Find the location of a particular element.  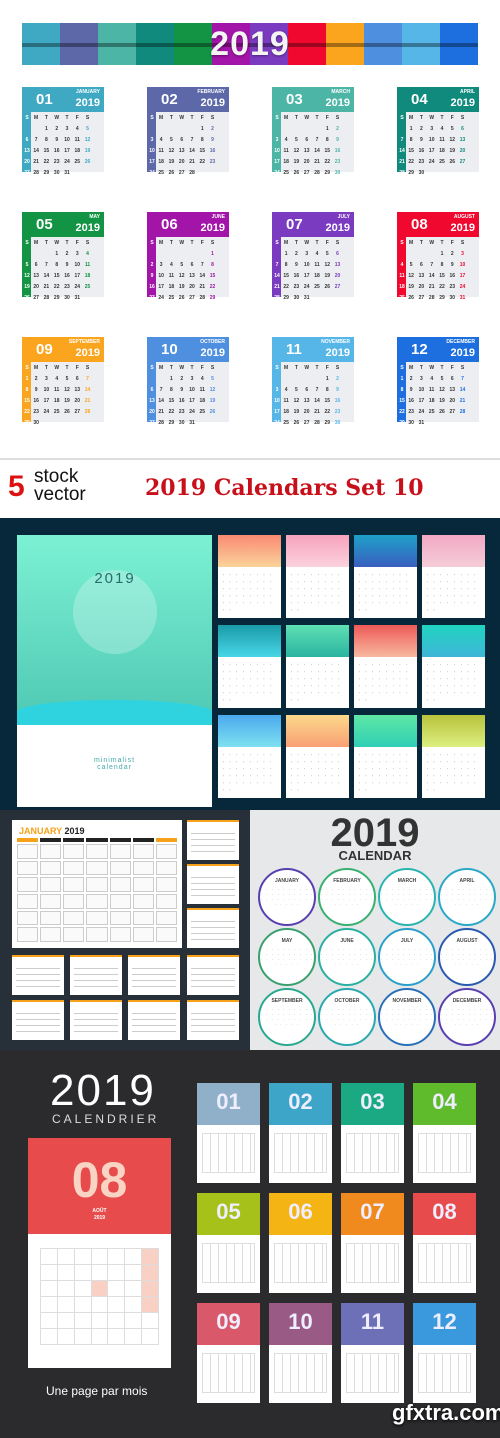

day-cell: 6 is located at coordinates (27, 140).